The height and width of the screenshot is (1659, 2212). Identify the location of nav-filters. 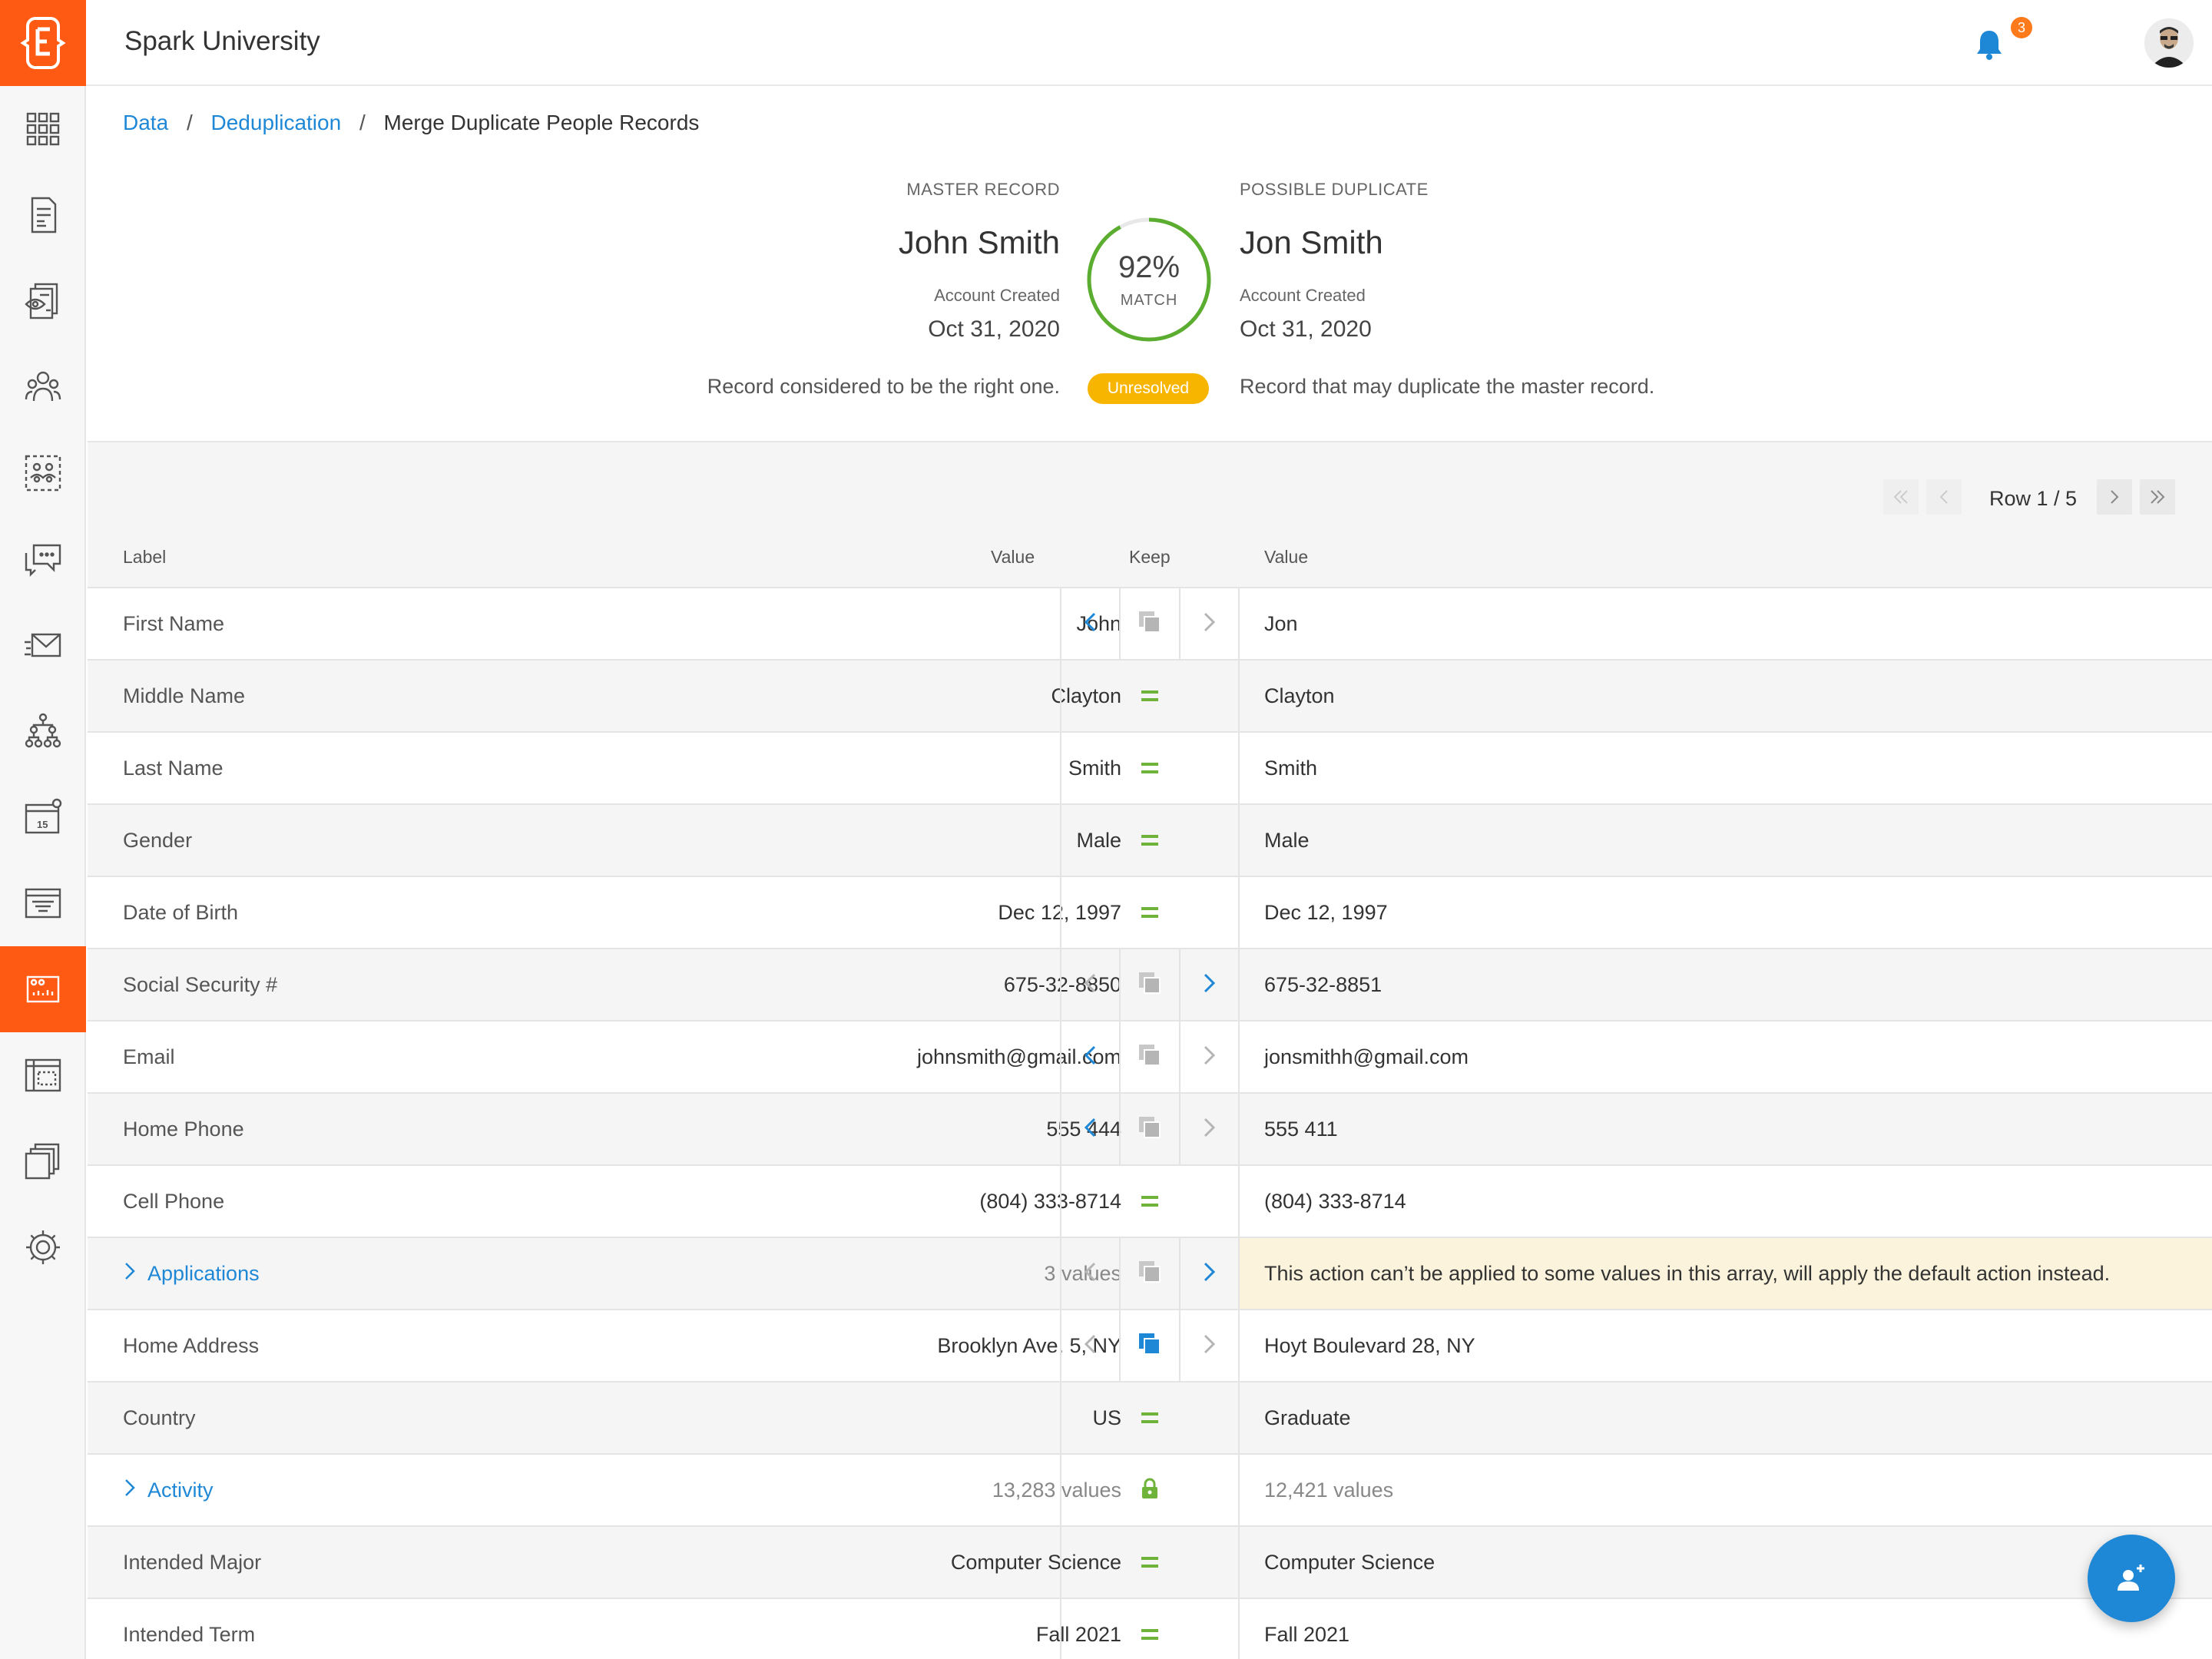
(43, 903).